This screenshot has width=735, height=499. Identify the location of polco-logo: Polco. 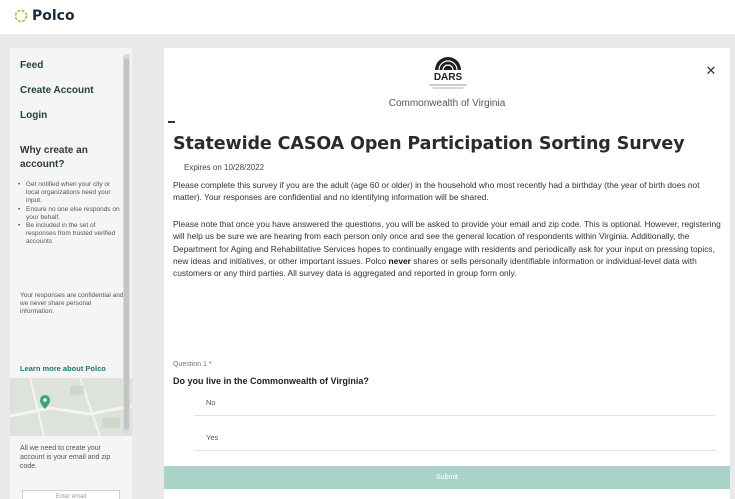
(44, 16).